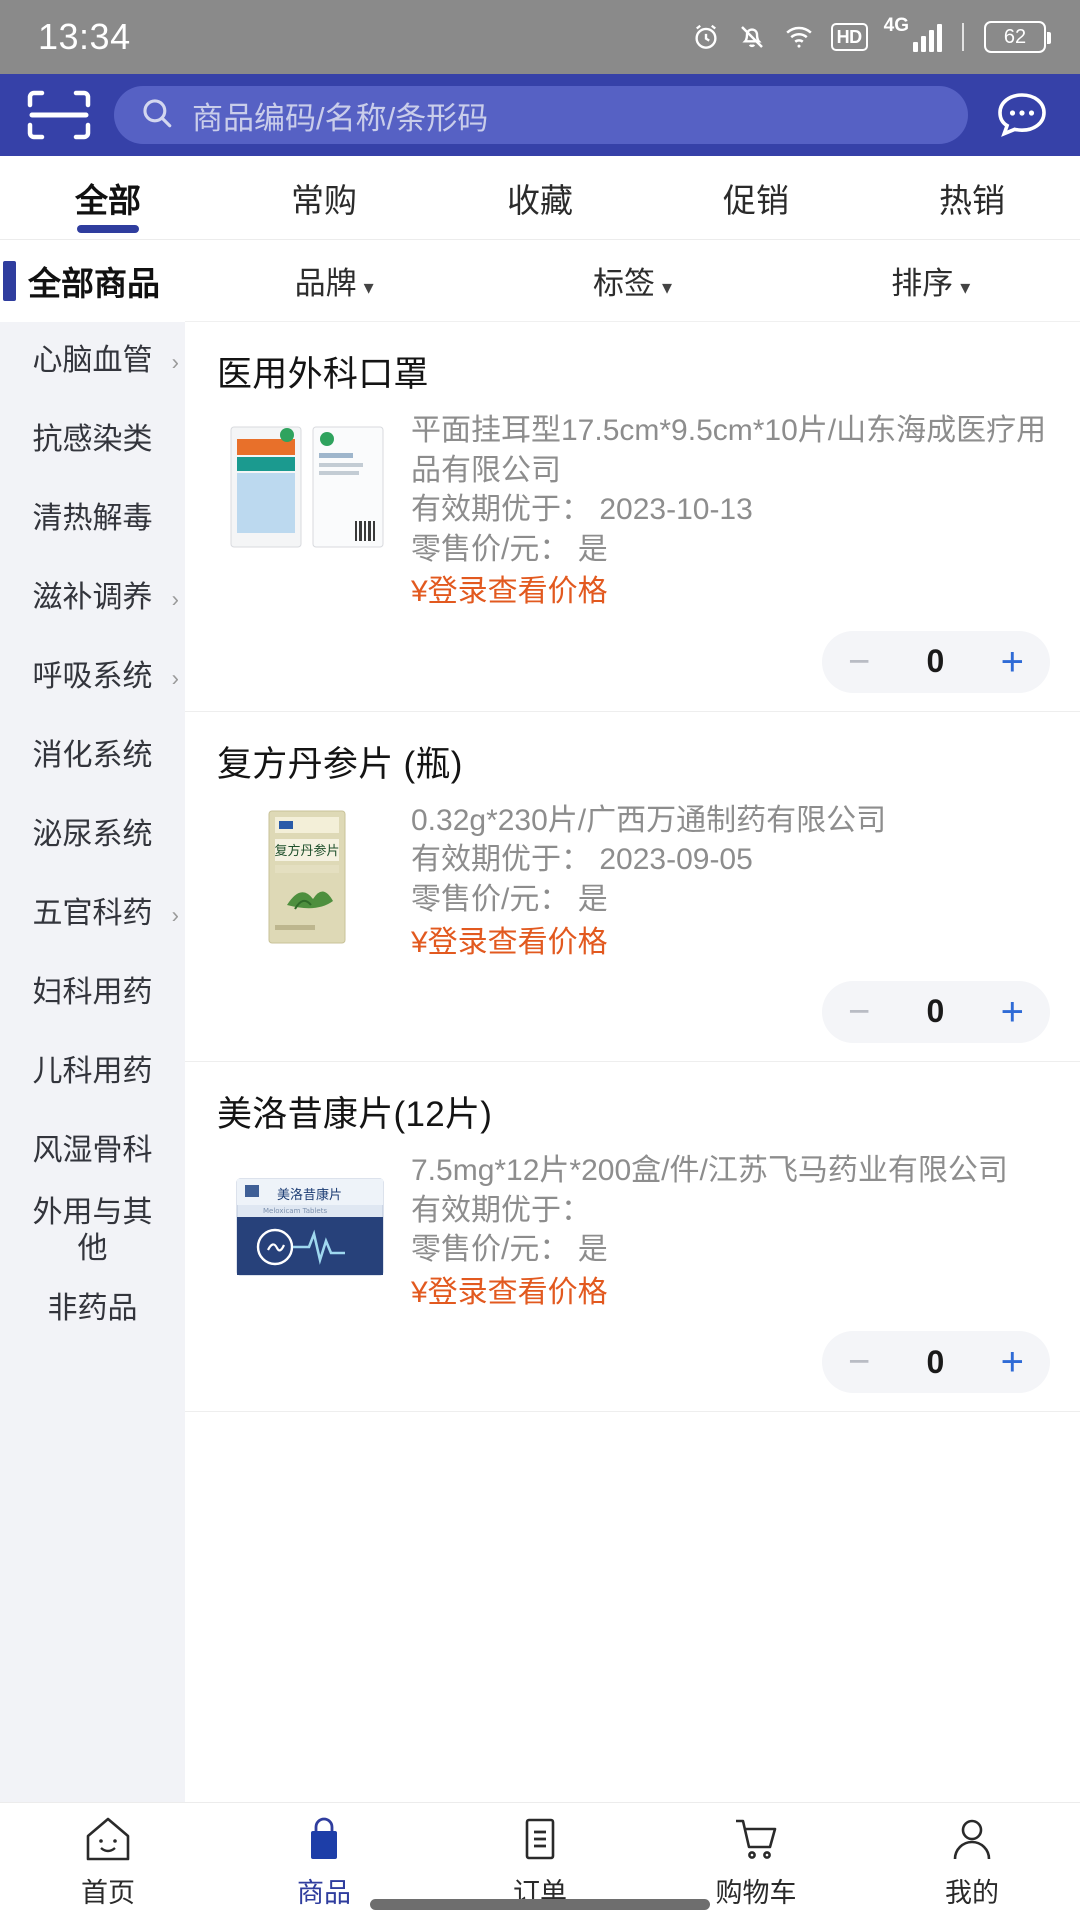  I want to click on status-bar: 13:34 HD 4G 62, so click(540, 37).